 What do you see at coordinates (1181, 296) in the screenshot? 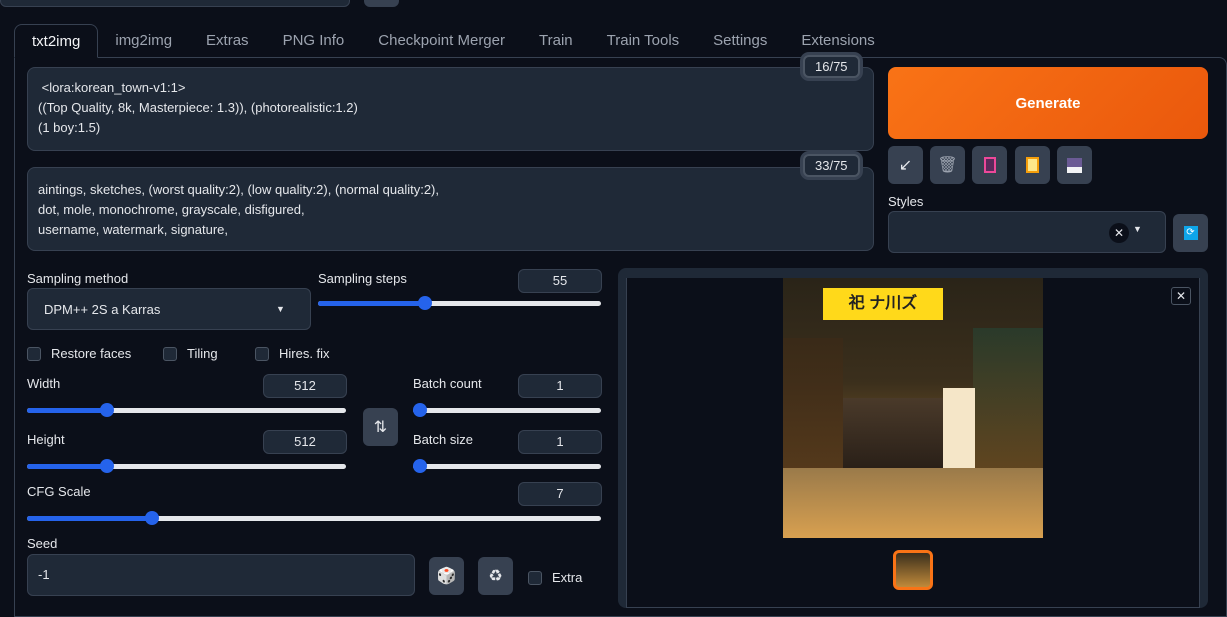
I see `close-icon: ✕` at bounding box center [1181, 296].